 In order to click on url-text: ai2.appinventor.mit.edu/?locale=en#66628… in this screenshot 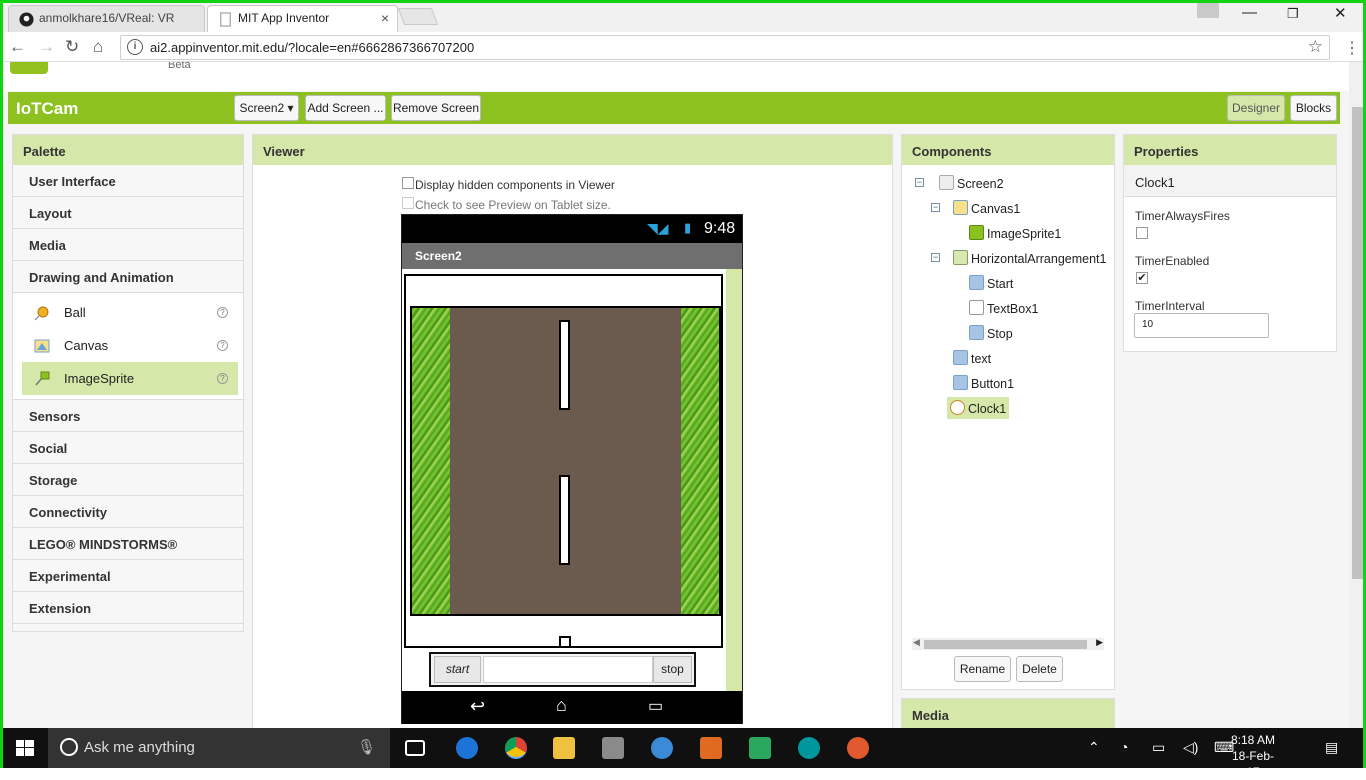, I will do `click(312, 47)`.